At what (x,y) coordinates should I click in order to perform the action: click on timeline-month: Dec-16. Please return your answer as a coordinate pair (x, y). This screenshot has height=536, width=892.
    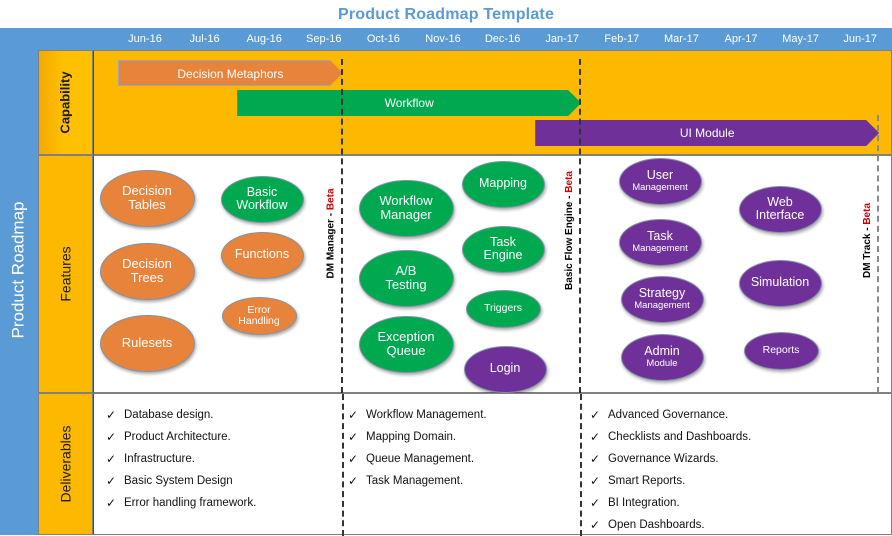
    Looking at the image, I should click on (502, 39).